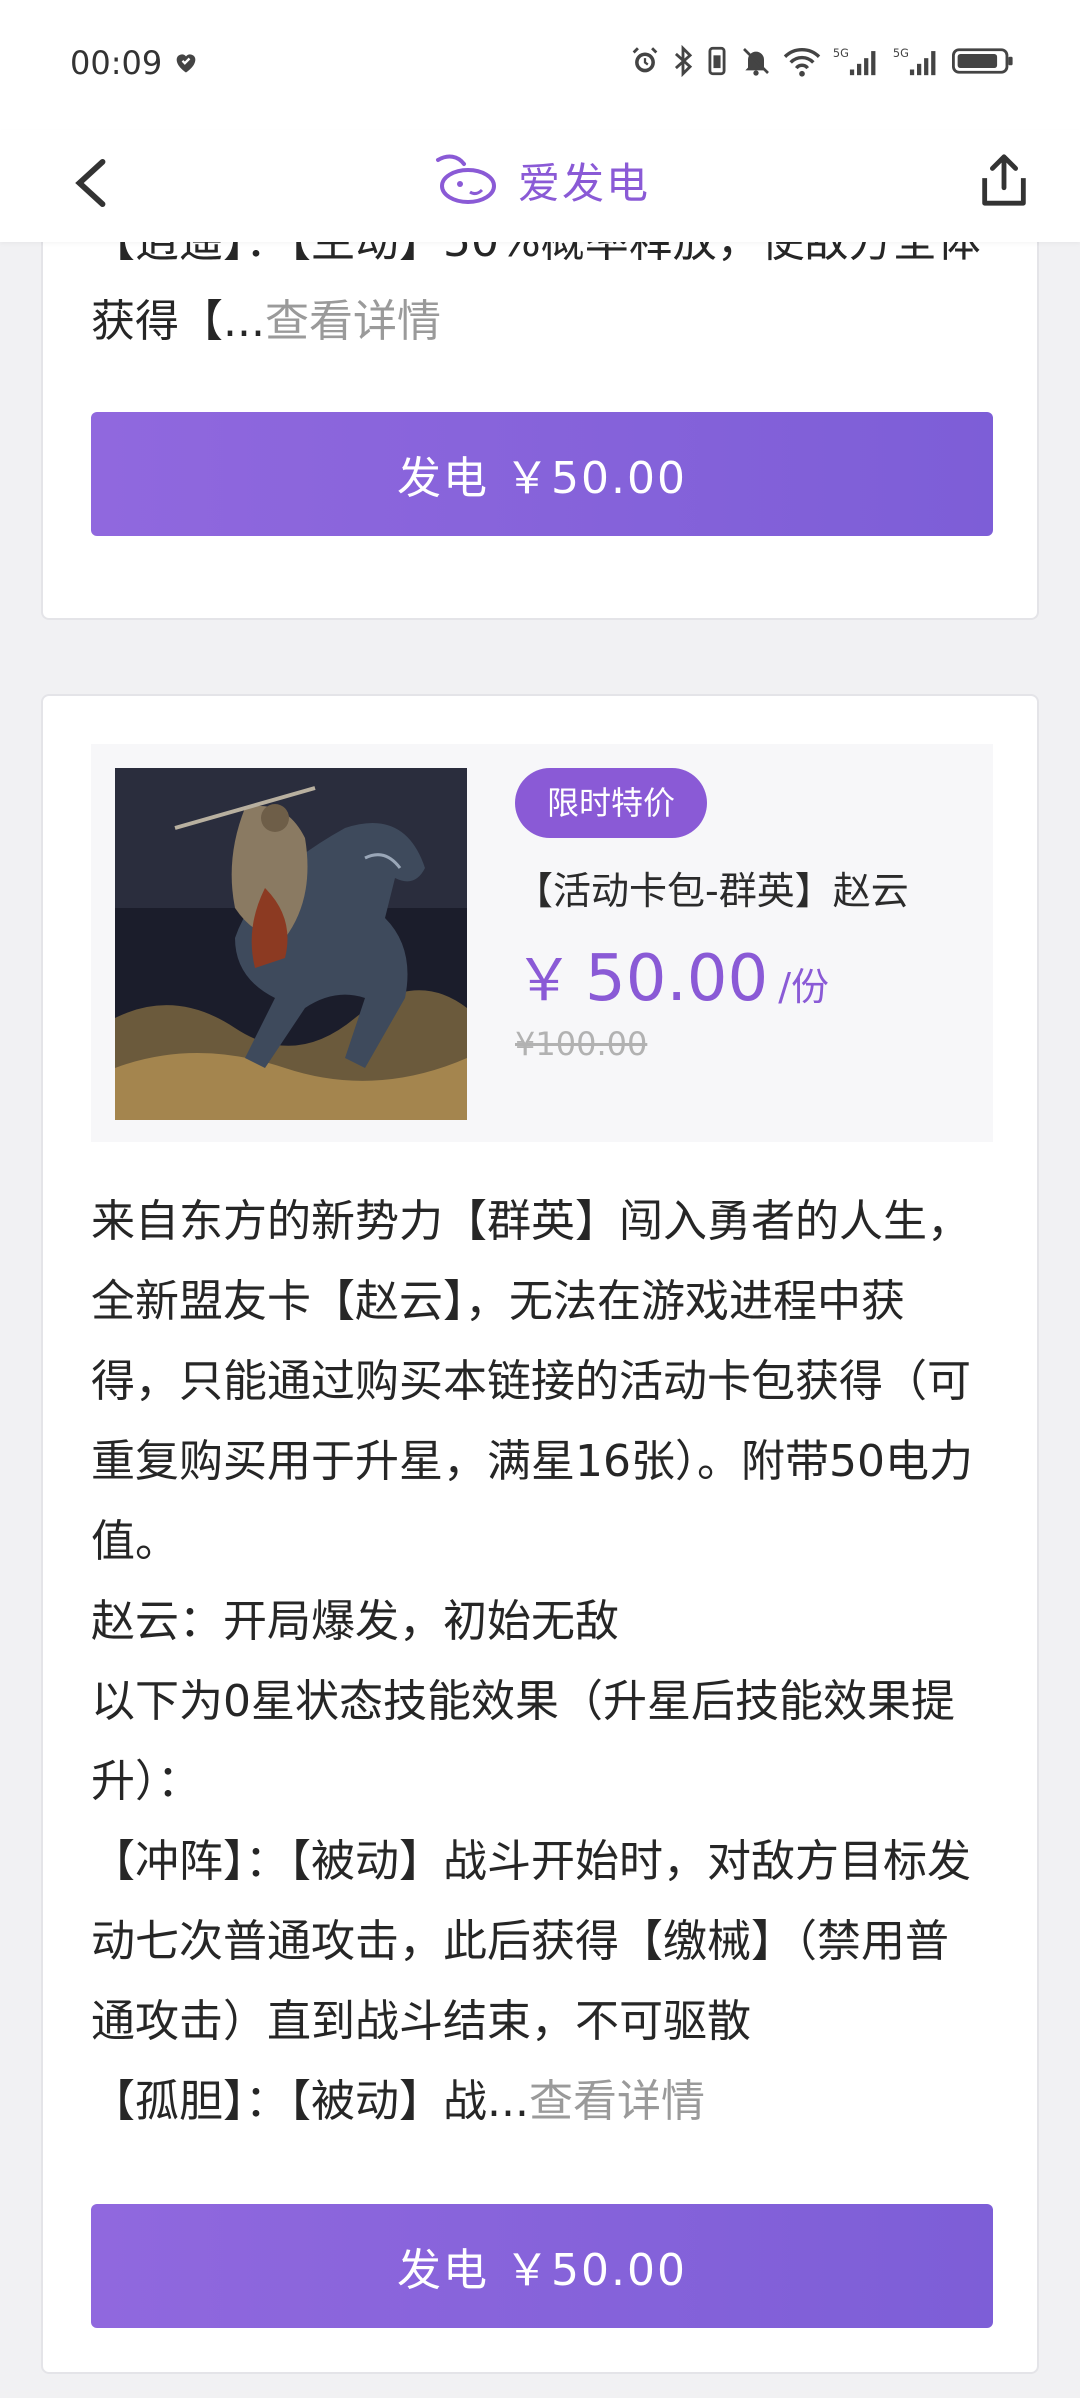 The height and width of the screenshot is (2398, 1080). Describe the element at coordinates (583, 183) in the screenshot. I see `brand-name: 爱发电` at that location.